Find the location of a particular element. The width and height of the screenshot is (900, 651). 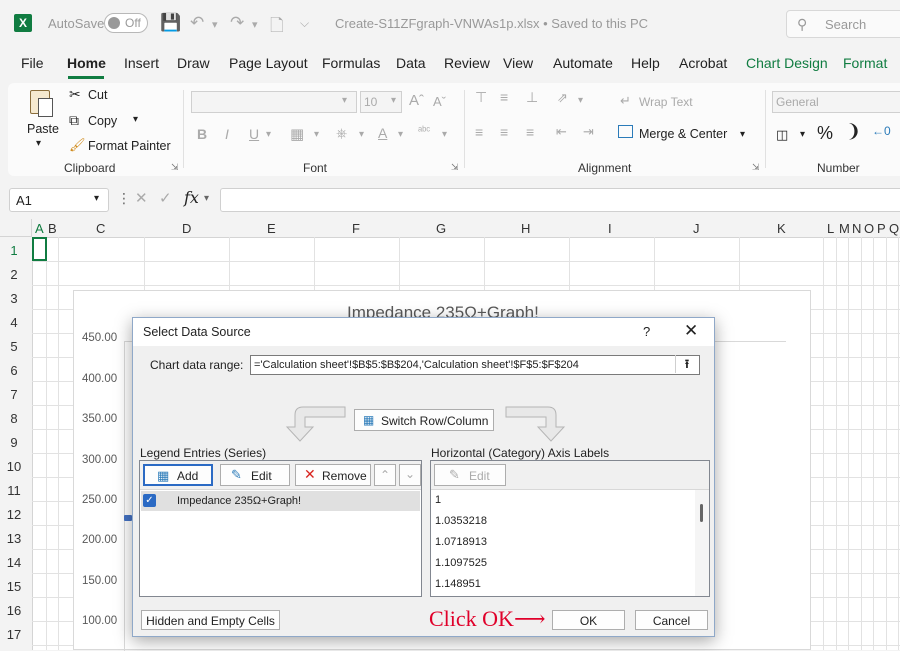

axis-label-item: 1.0353218 is located at coordinates (461, 521).